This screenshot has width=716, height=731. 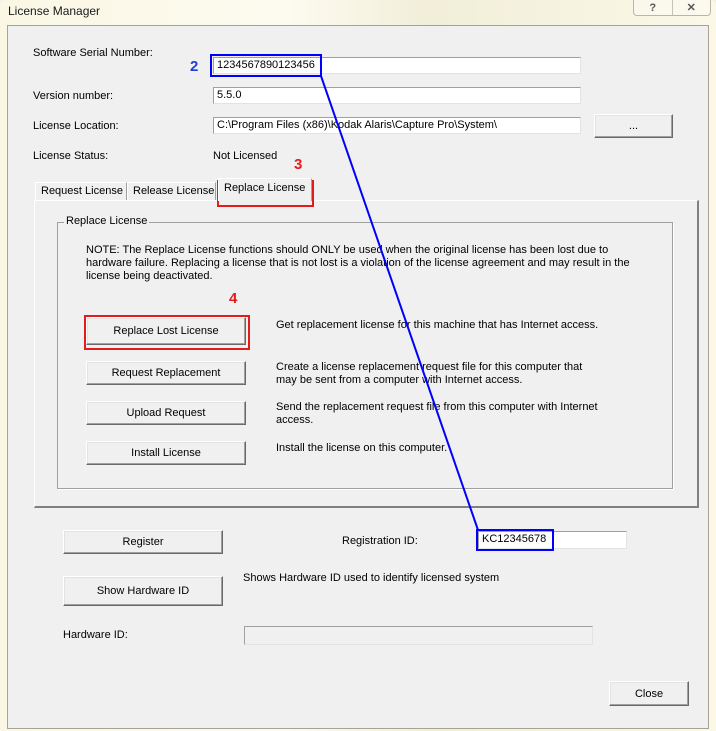 I want to click on tab-label: Release License, so click(x=174, y=191).